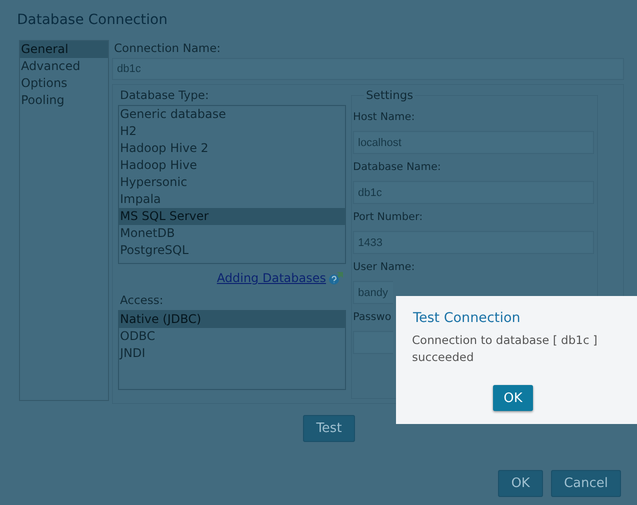 The height and width of the screenshot is (505, 637). I want to click on help-icon, so click(336, 278).